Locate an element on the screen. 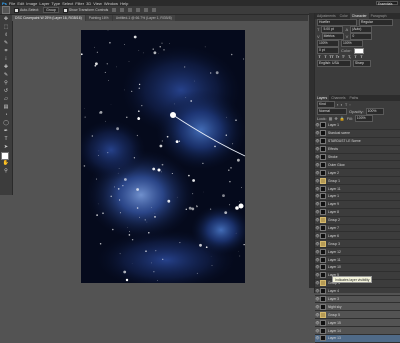 Image resolution: width=400 pixels, height=343 pixels. move-tool-icon: ✥ is located at coordinates (6, 19).